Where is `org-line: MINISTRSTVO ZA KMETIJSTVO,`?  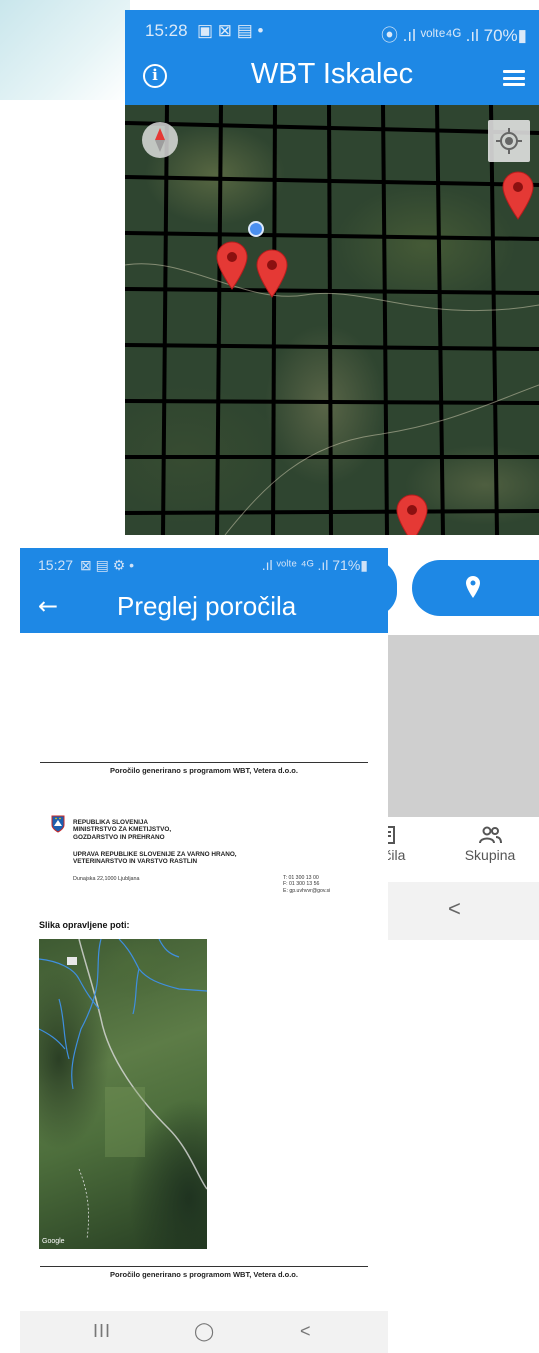 org-line: MINISTRSTVO ZA KMETIJSTVO, is located at coordinates (122, 830).